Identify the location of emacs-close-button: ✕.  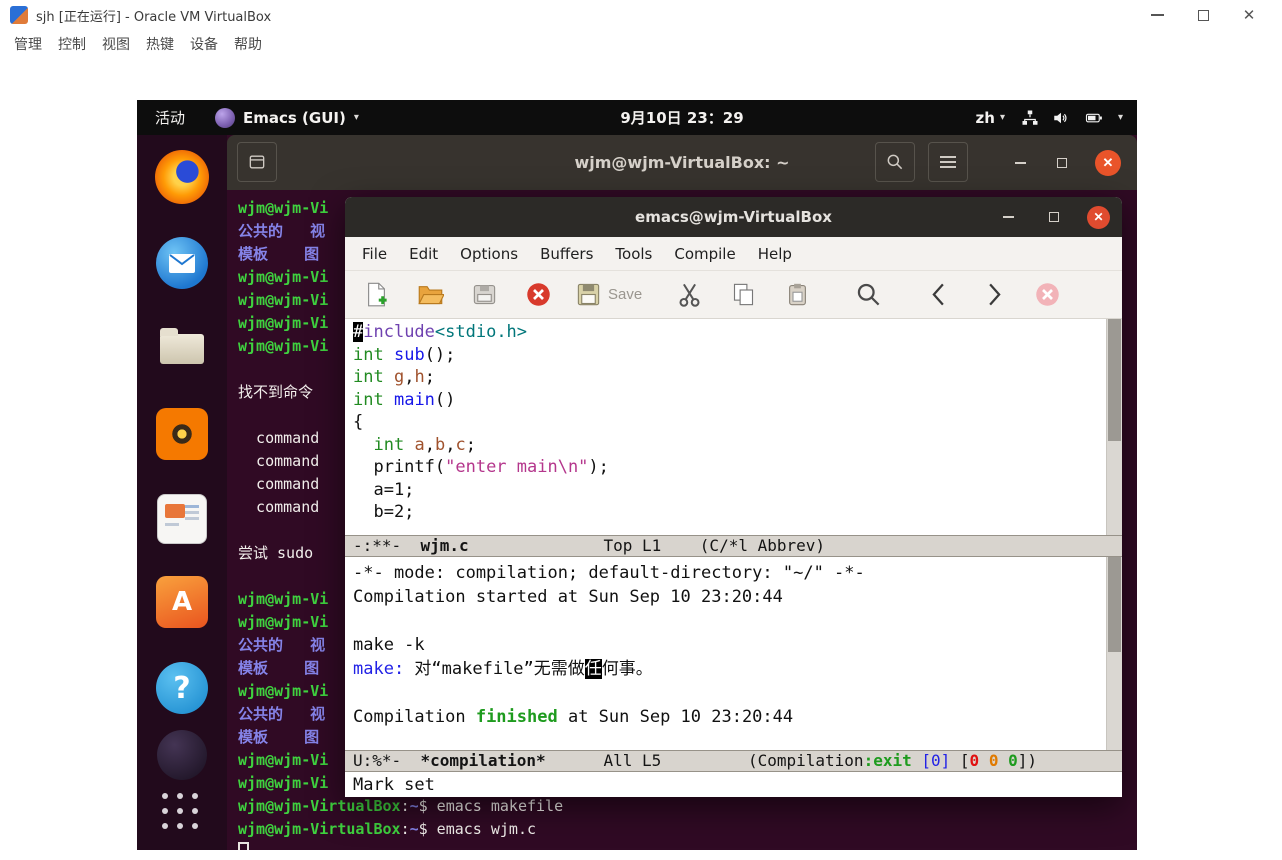
(1098, 217).